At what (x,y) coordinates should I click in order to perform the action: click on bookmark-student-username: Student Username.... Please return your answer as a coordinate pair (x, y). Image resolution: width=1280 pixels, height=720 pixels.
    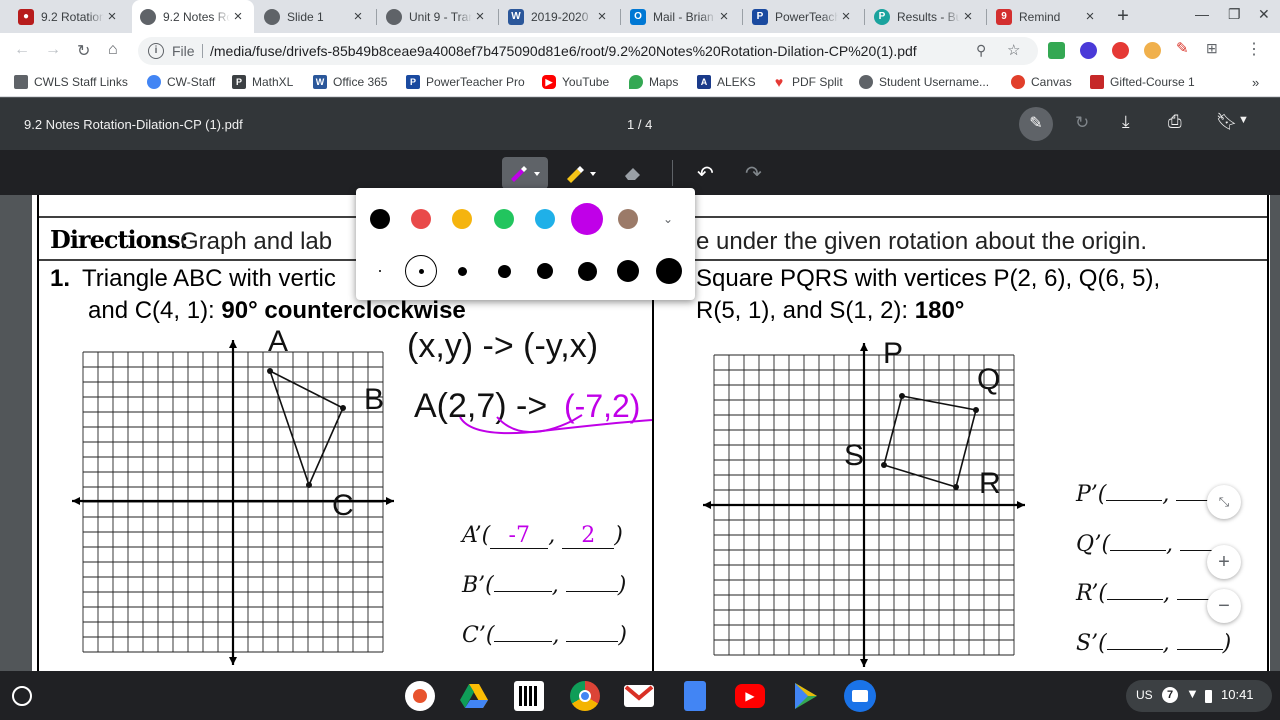
    Looking at the image, I should click on (924, 82).